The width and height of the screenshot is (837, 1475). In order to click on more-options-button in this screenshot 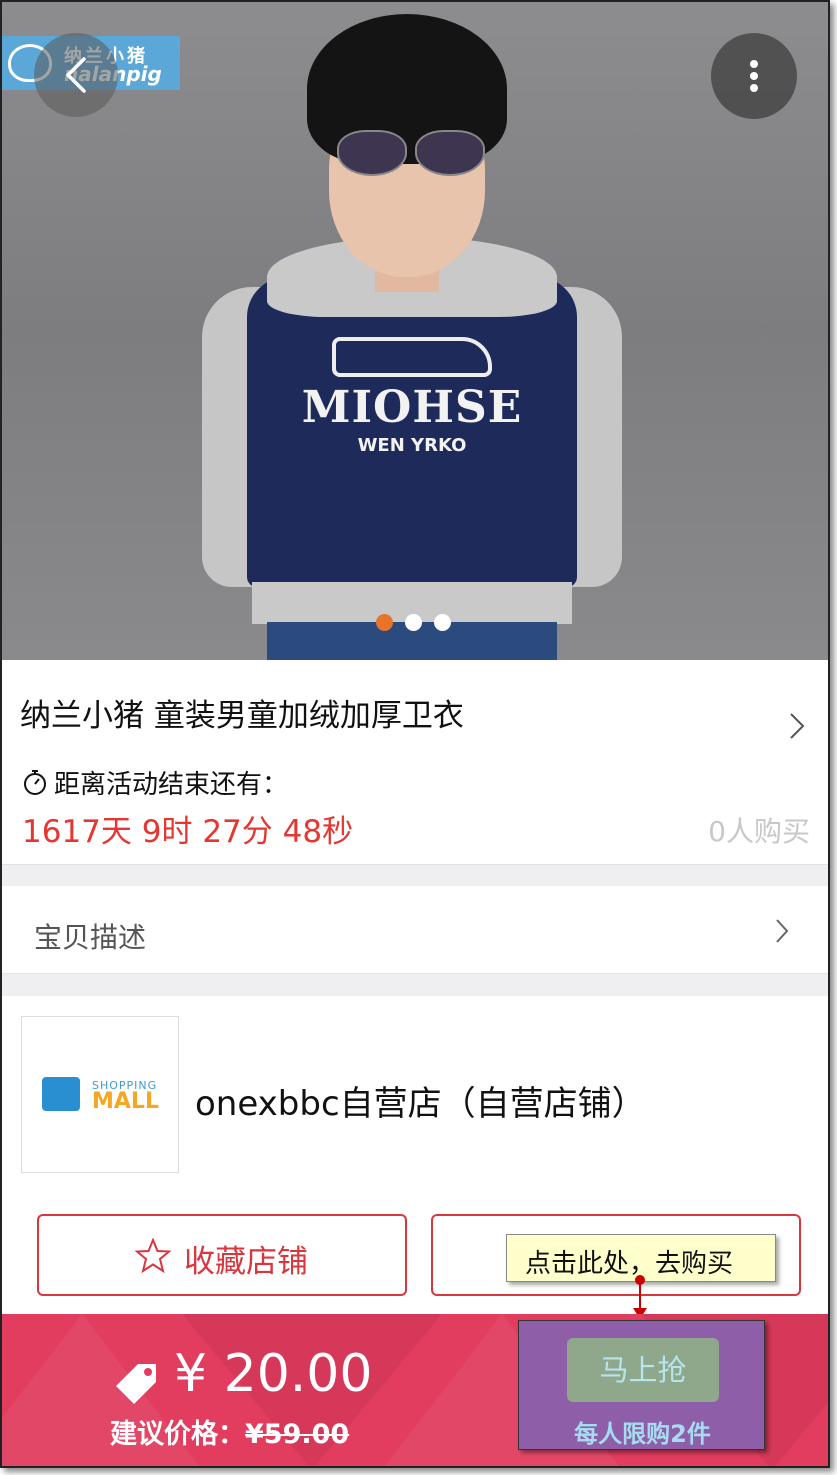, I will do `click(754, 76)`.